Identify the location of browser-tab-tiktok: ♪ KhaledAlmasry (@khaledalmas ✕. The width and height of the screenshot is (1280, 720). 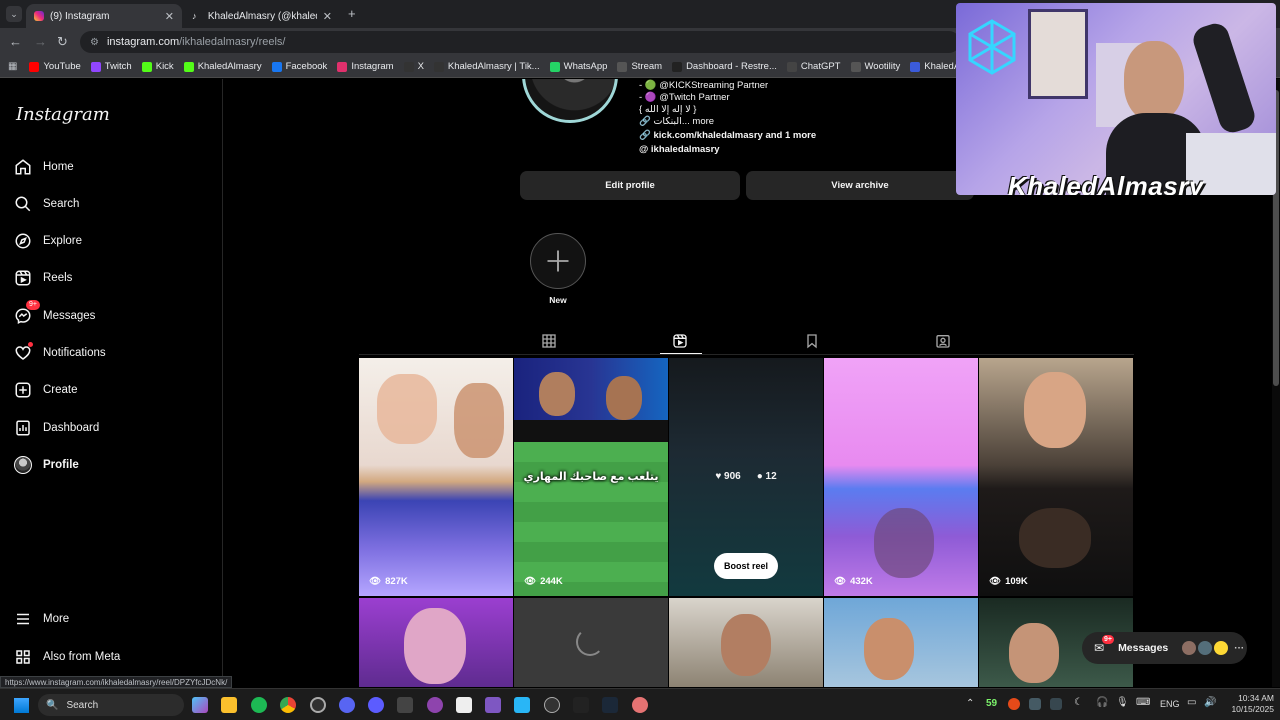
(262, 16).